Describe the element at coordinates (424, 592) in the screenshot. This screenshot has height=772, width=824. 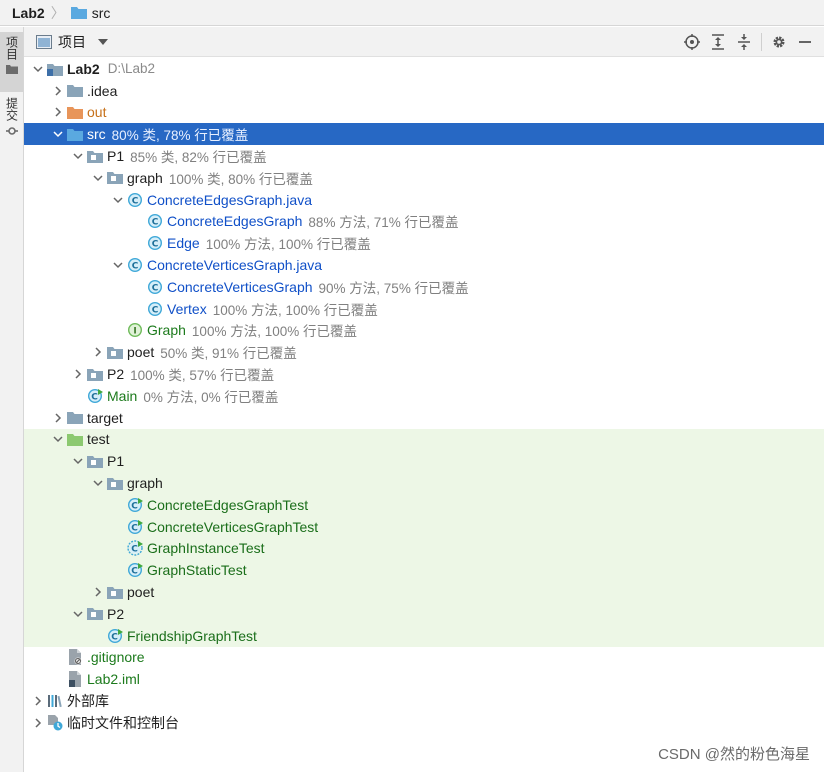
I see `tree-node-test-poet: poet` at that location.